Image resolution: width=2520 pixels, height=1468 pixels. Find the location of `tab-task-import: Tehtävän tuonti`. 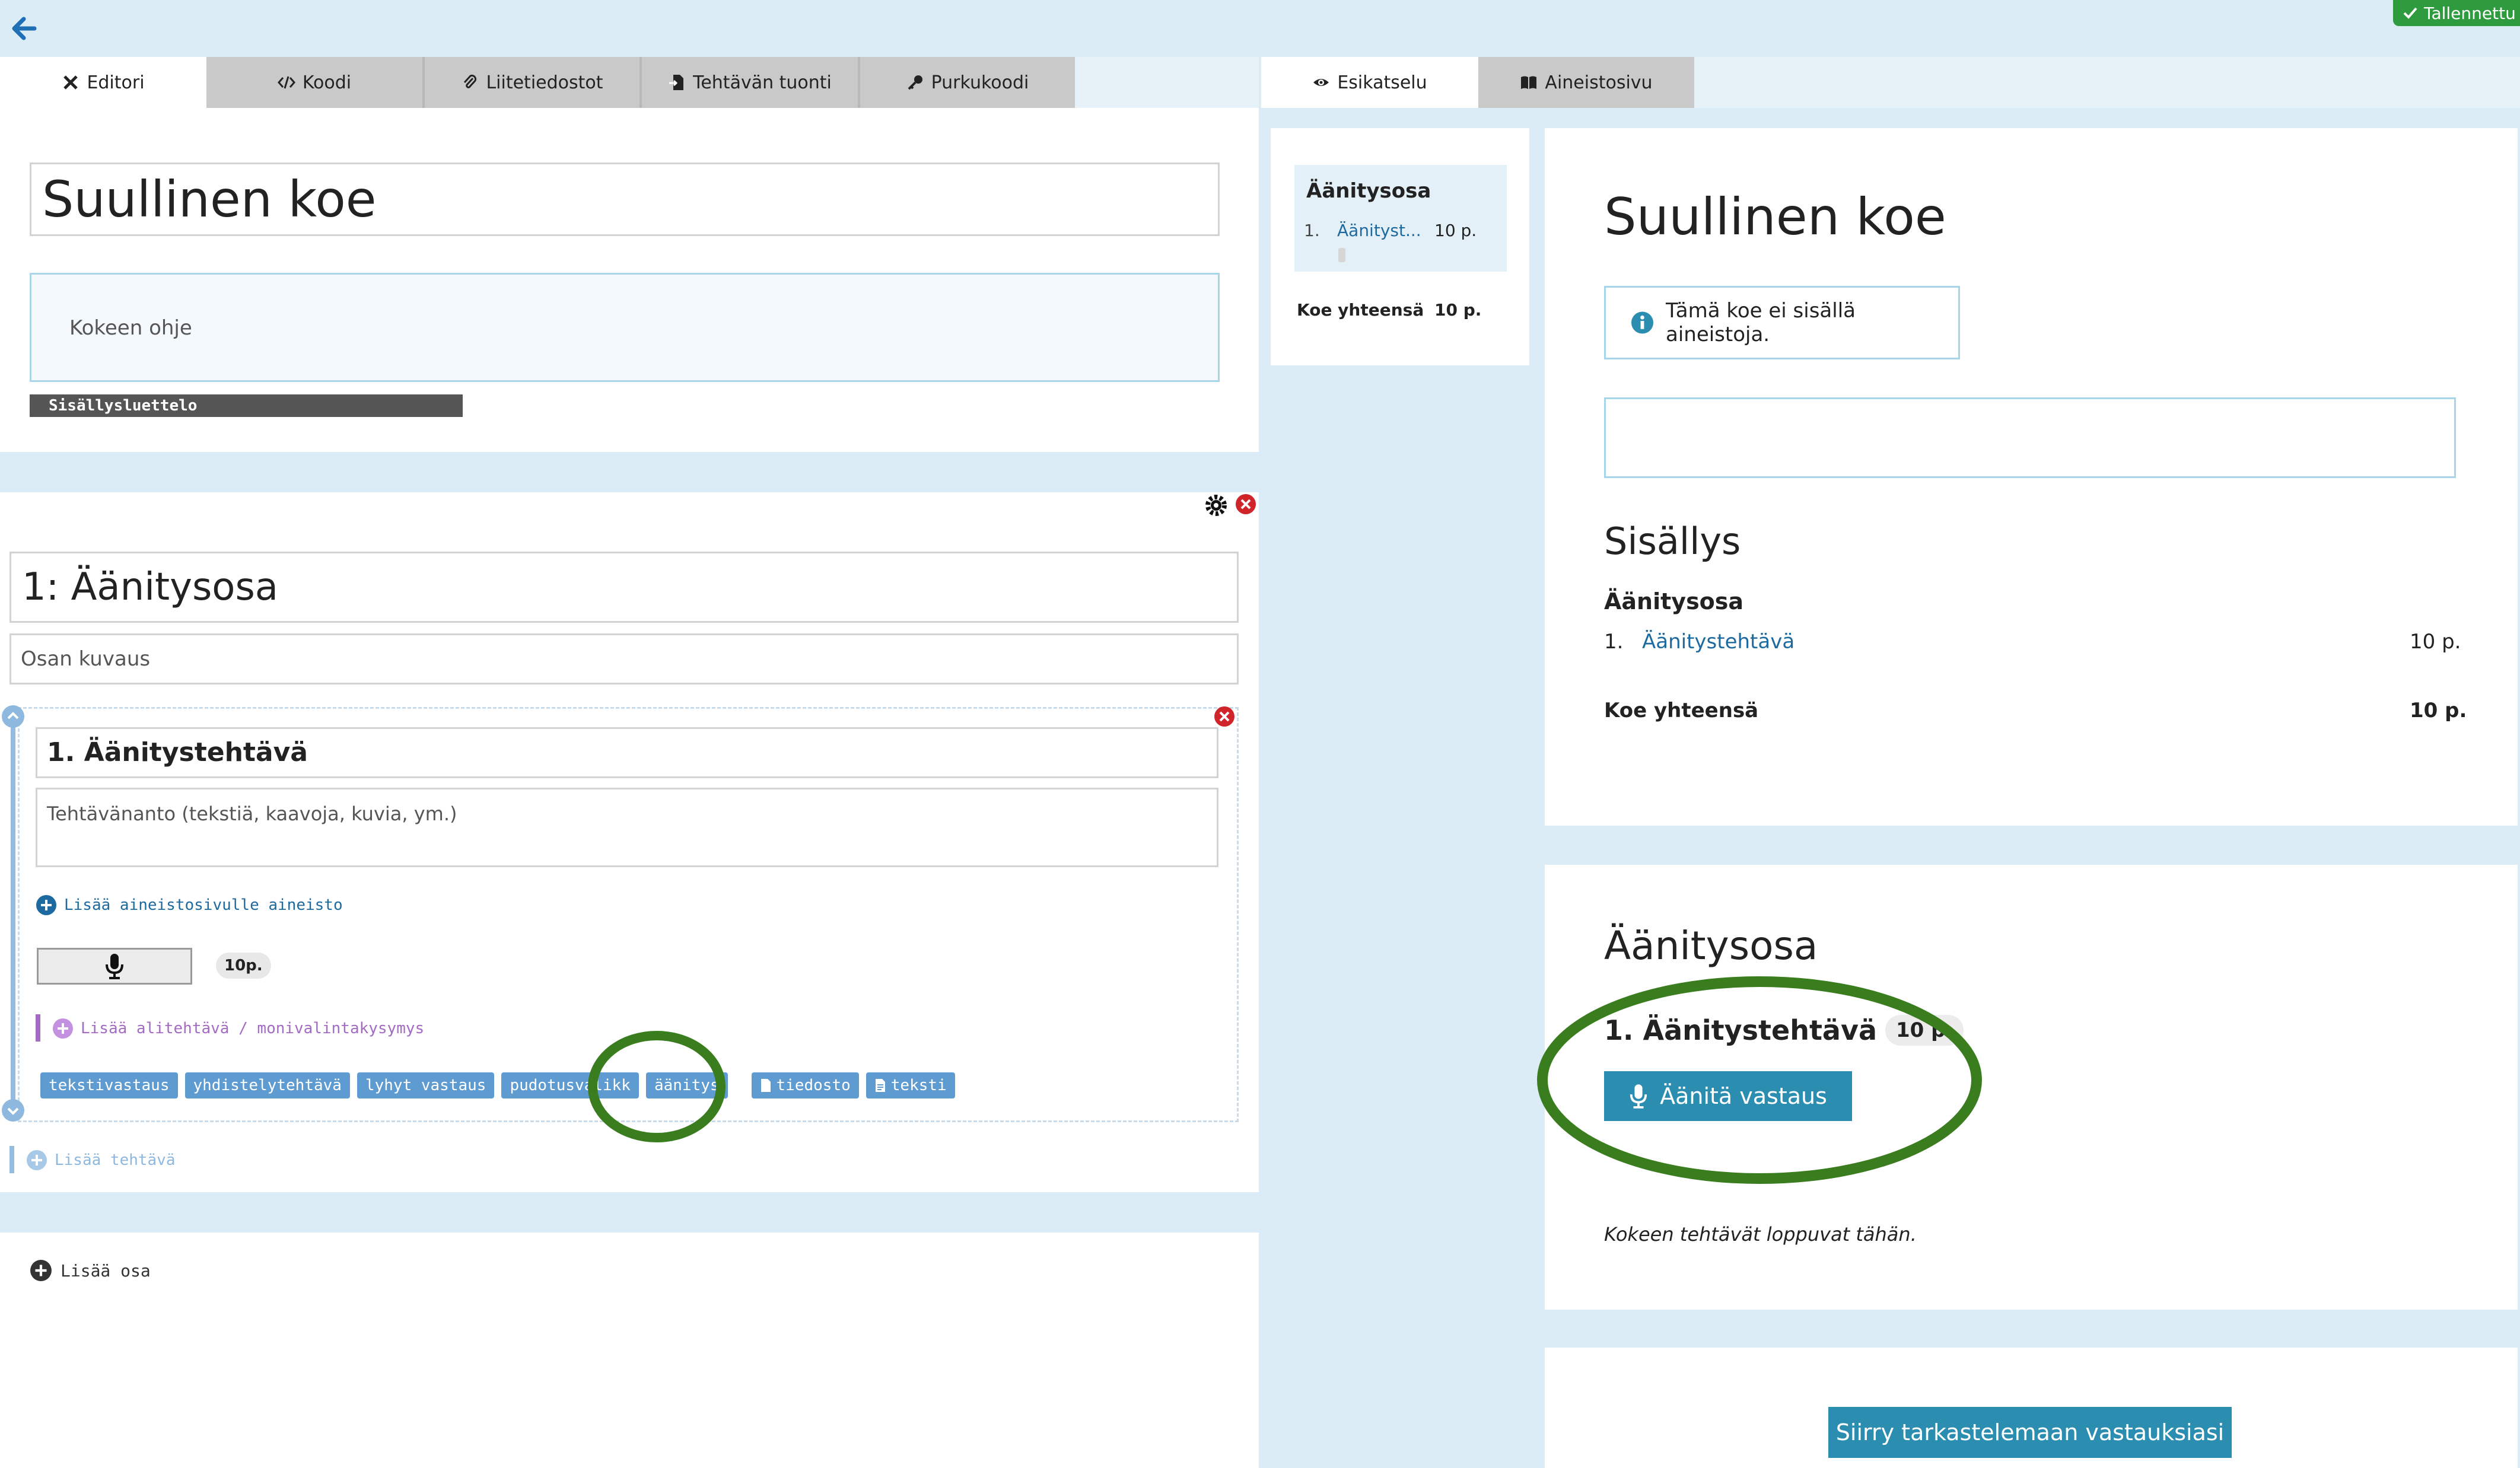

tab-task-import: Tehtävän tuonti is located at coordinates (751, 82).